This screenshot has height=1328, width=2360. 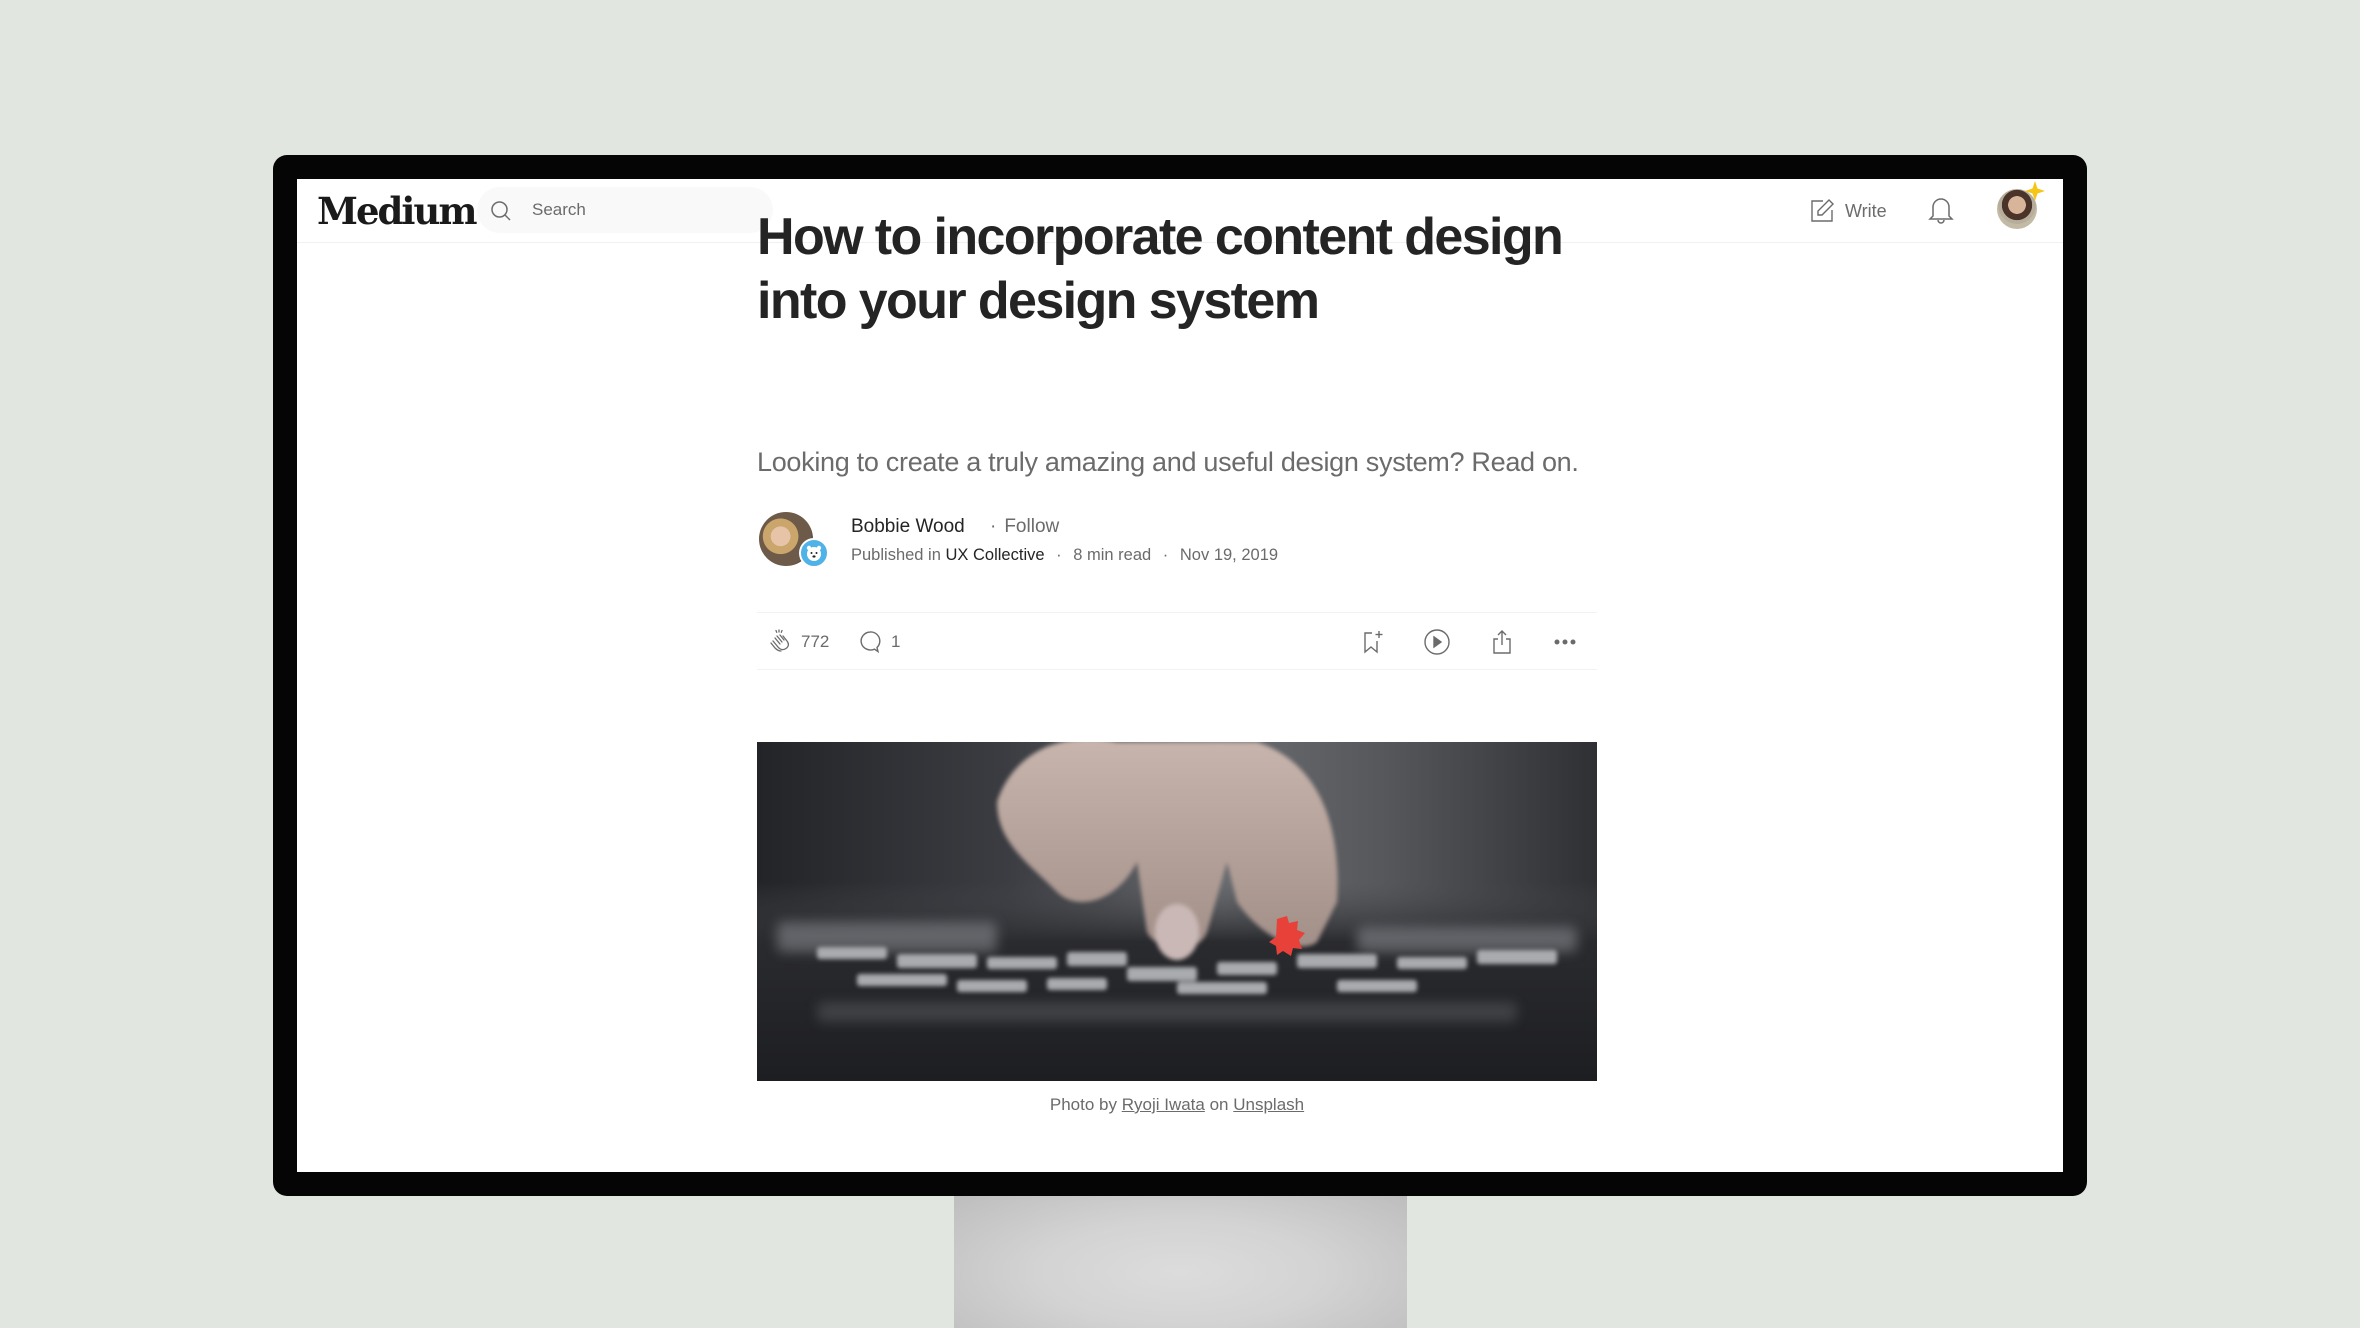 What do you see at coordinates (1180, 1259) in the screenshot?
I see `monitor-stand` at bounding box center [1180, 1259].